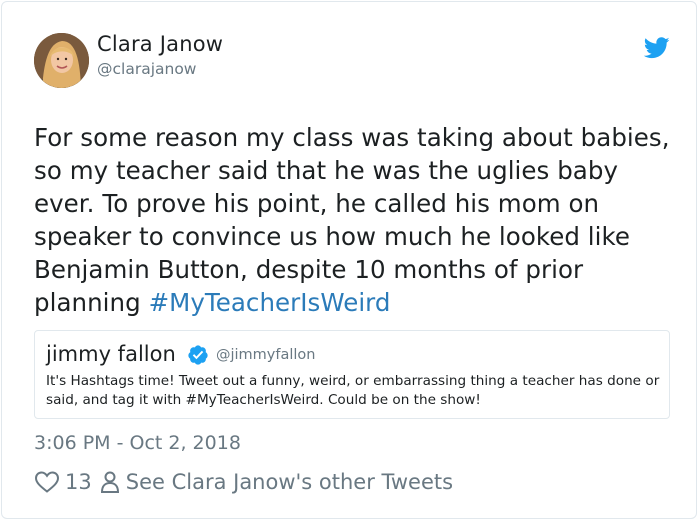  I want to click on tweet-actions: 13 See Clara Janow's other Tweets, so click(243, 482).